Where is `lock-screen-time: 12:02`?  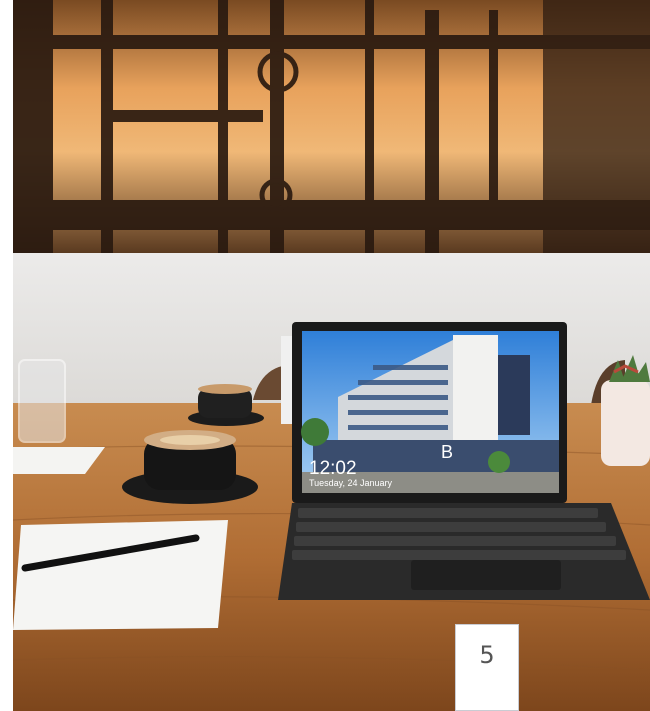 lock-screen-time: 12:02 is located at coordinates (333, 468).